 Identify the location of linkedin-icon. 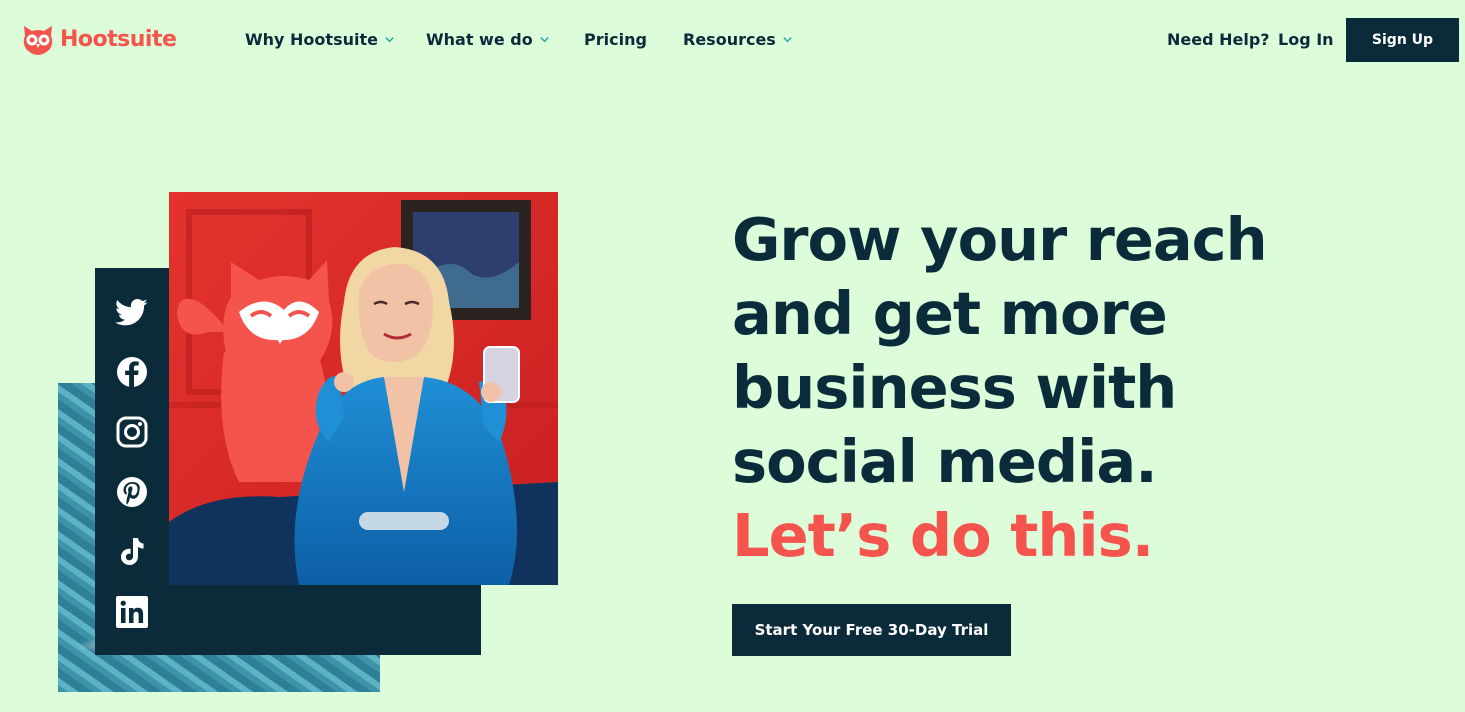
(132, 612).